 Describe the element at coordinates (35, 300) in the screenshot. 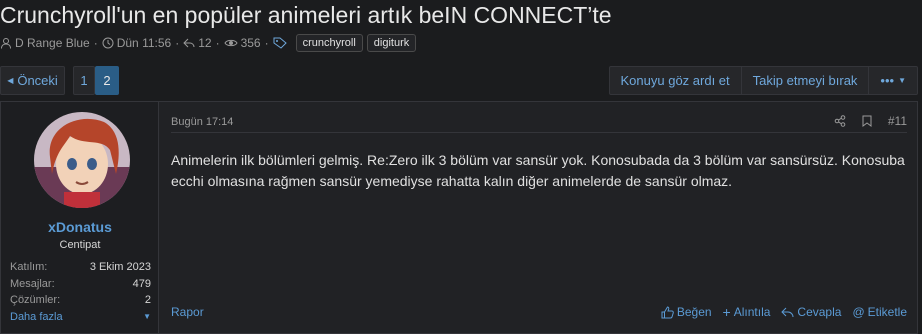

I see `stat-label: Çözümler:` at that location.